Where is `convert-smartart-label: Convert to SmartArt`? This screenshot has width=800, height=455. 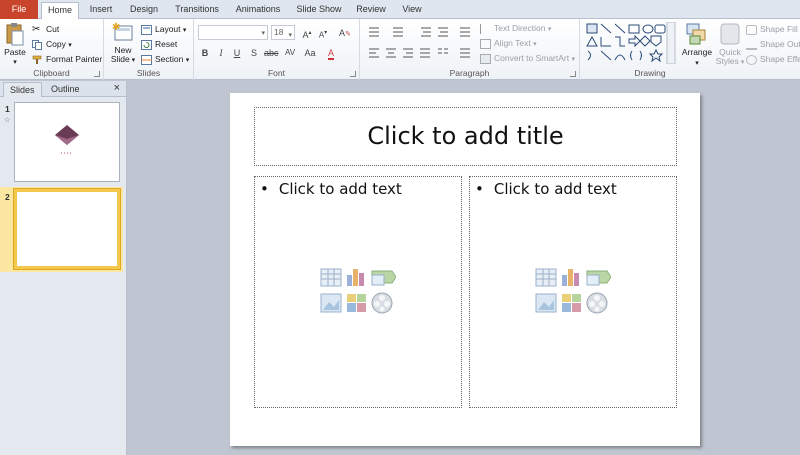
convert-smartart-label: Convert to SmartArt is located at coordinates (532, 58).